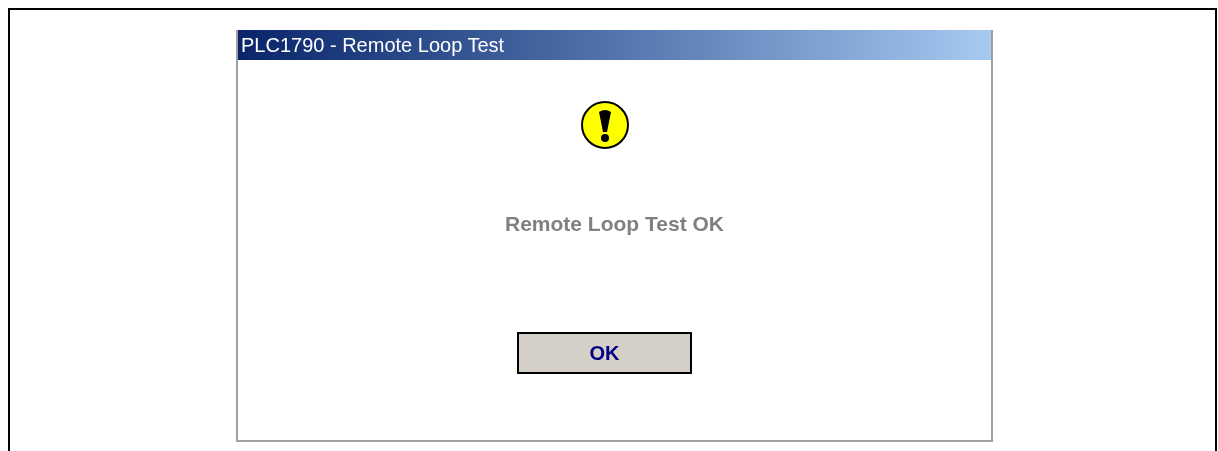  What do you see at coordinates (373, 45) in the screenshot?
I see `window-title: PLC1790 - Remote Loop Test` at bounding box center [373, 45].